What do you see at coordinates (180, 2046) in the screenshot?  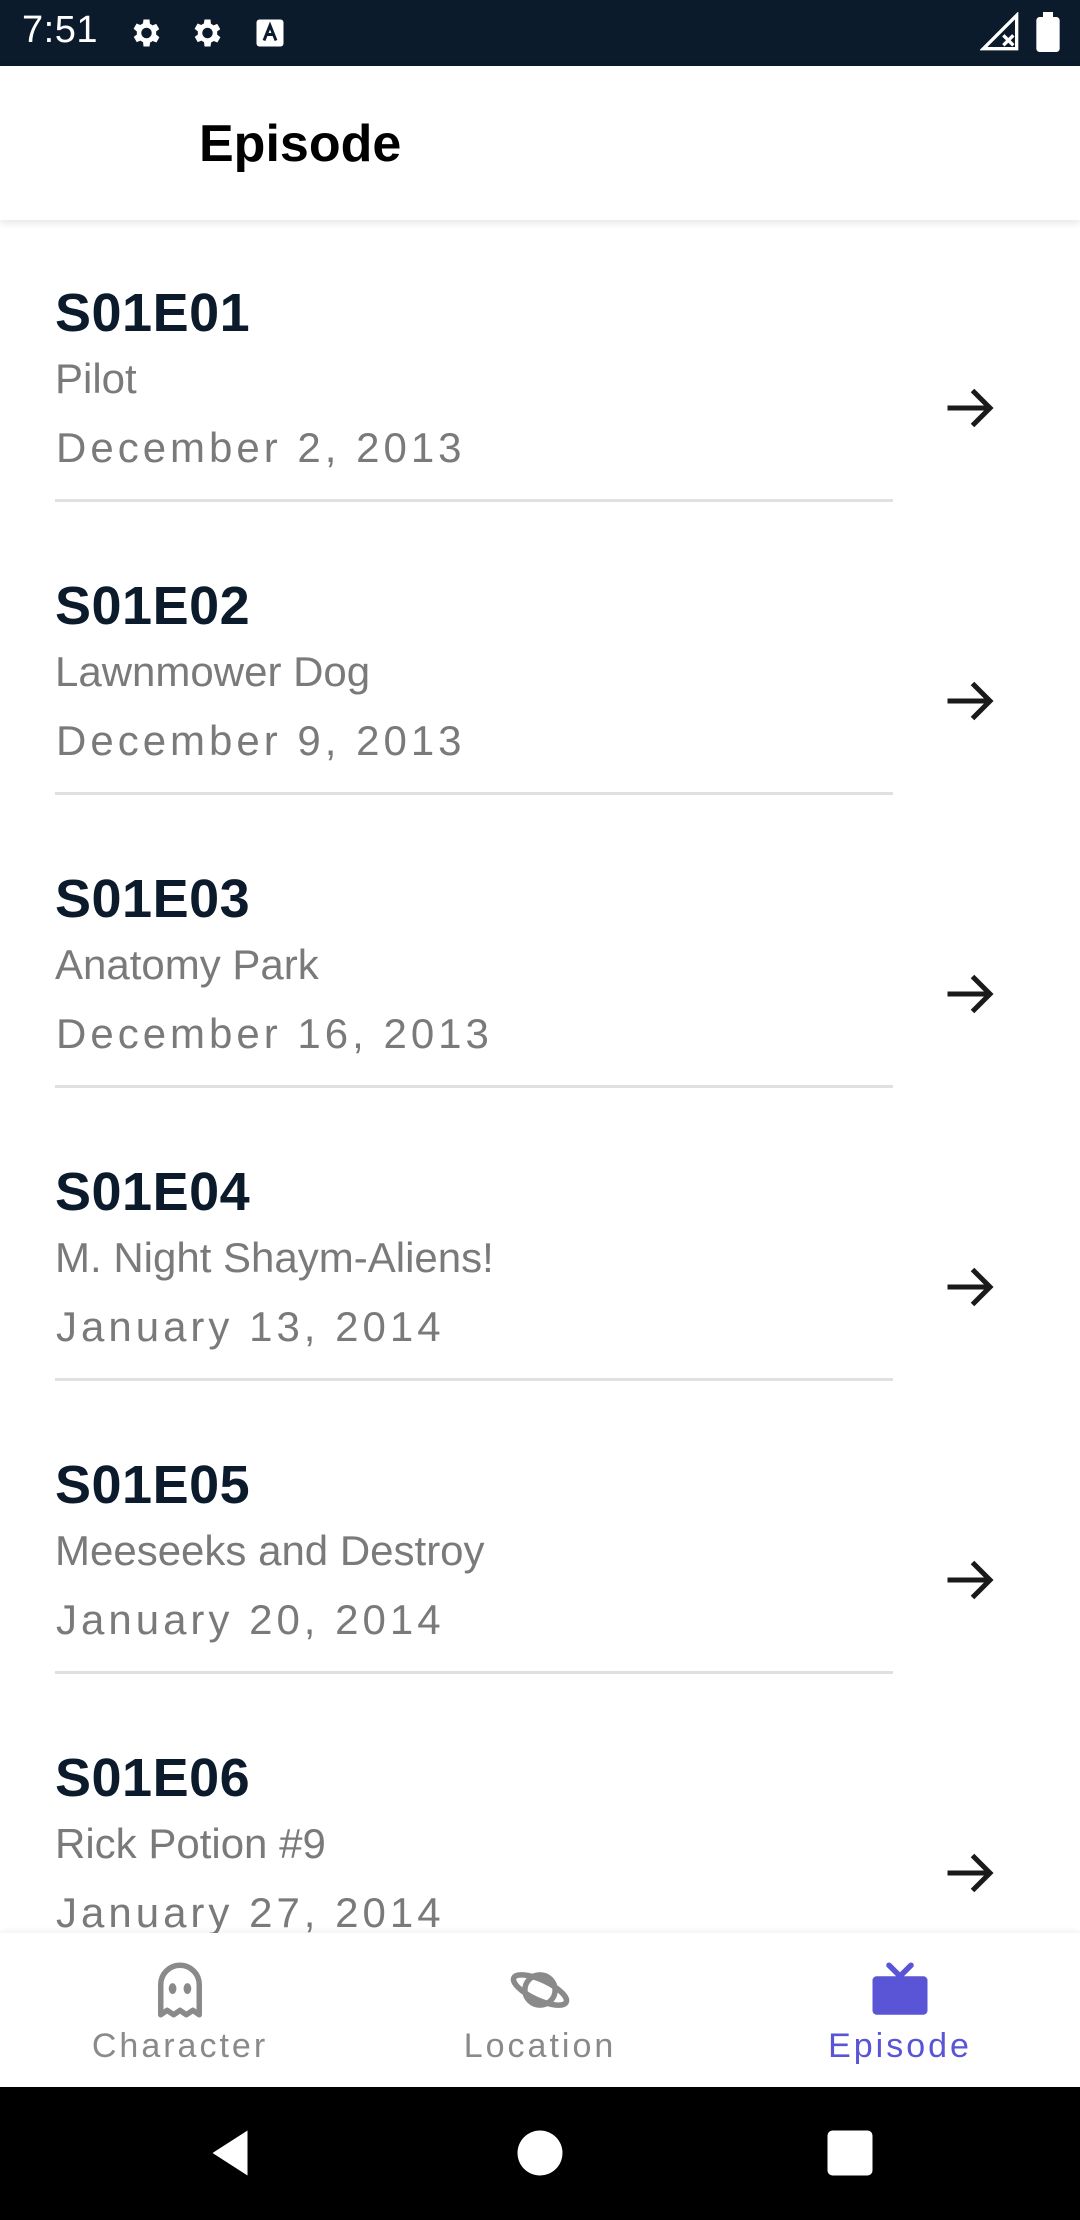 I see `nav-label-character: Character` at bounding box center [180, 2046].